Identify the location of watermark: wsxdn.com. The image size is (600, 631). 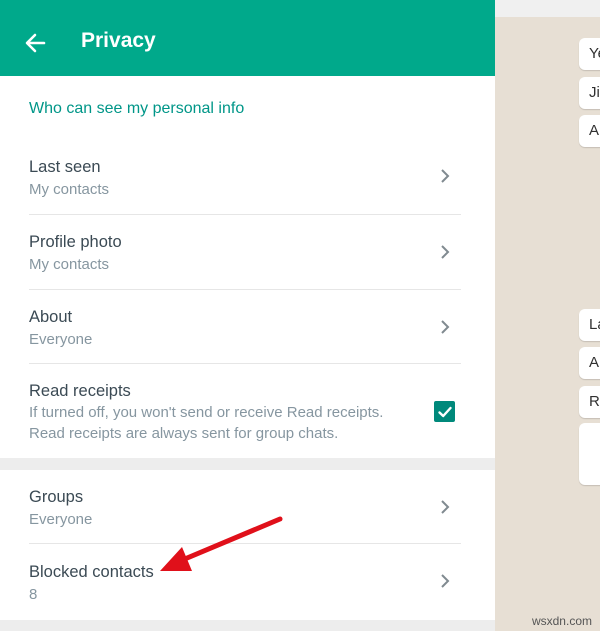
(561, 621).